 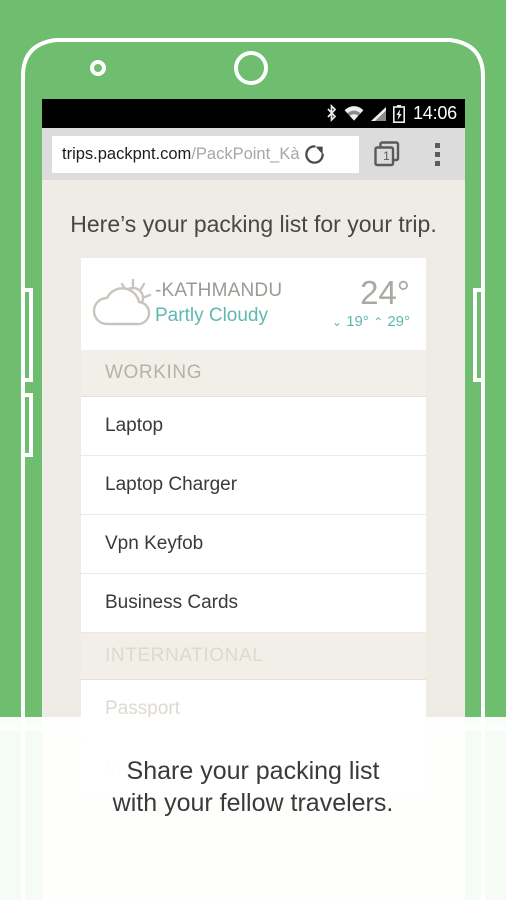 I want to click on low-temperature: 19°, so click(x=357, y=321).